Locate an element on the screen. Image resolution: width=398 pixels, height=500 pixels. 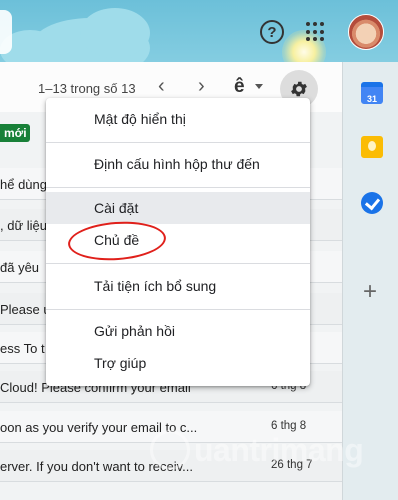
watermark: uantrimang is located at coordinates (257, 450).